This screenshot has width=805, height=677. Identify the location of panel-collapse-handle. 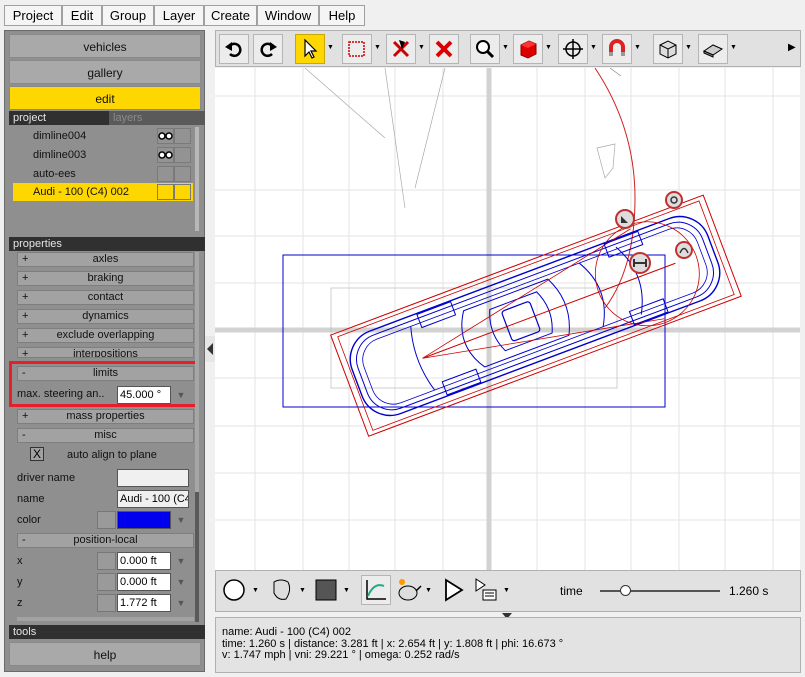
(210, 349).